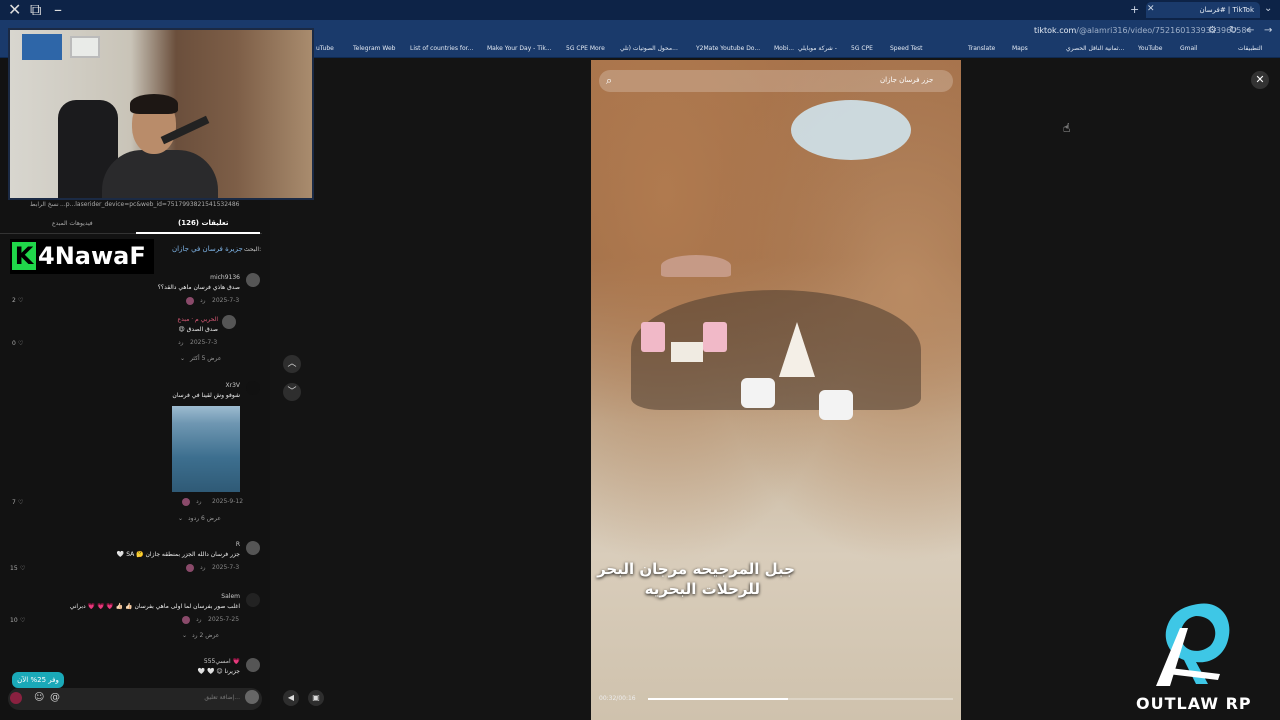 Image resolution: width=1280 pixels, height=720 pixels. Describe the element at coordinates (203, 223) in the screenshot. I see `tab-comments: (126) تعليقات` at that location.